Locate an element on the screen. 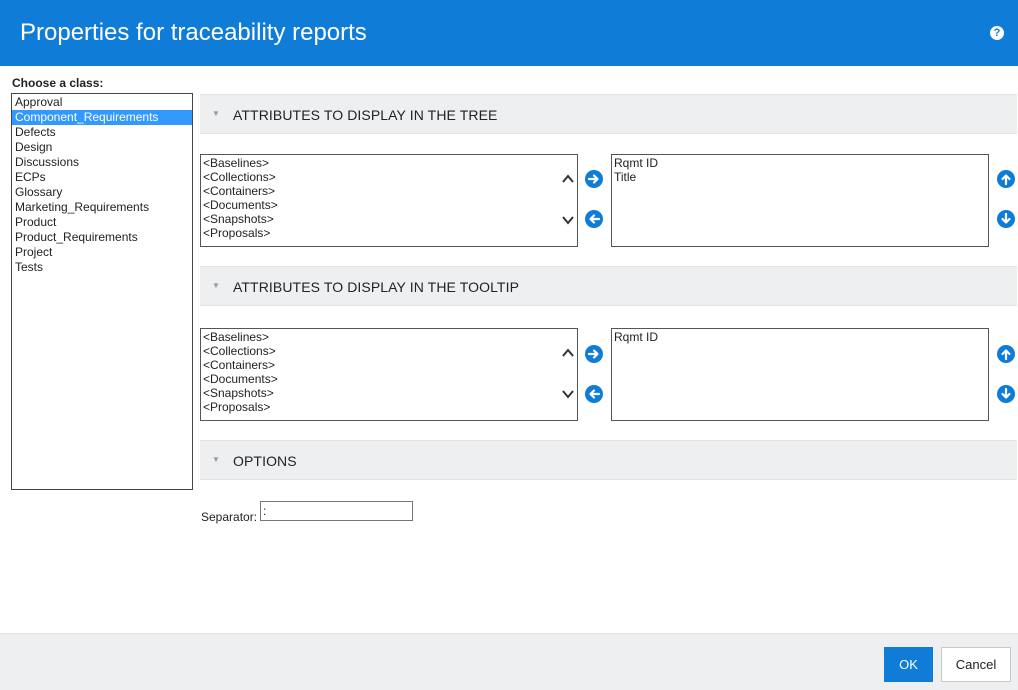 The image size is (1018, 690). class-item-product-requirements: Product_Requirements is located at coordinates (102, 237).